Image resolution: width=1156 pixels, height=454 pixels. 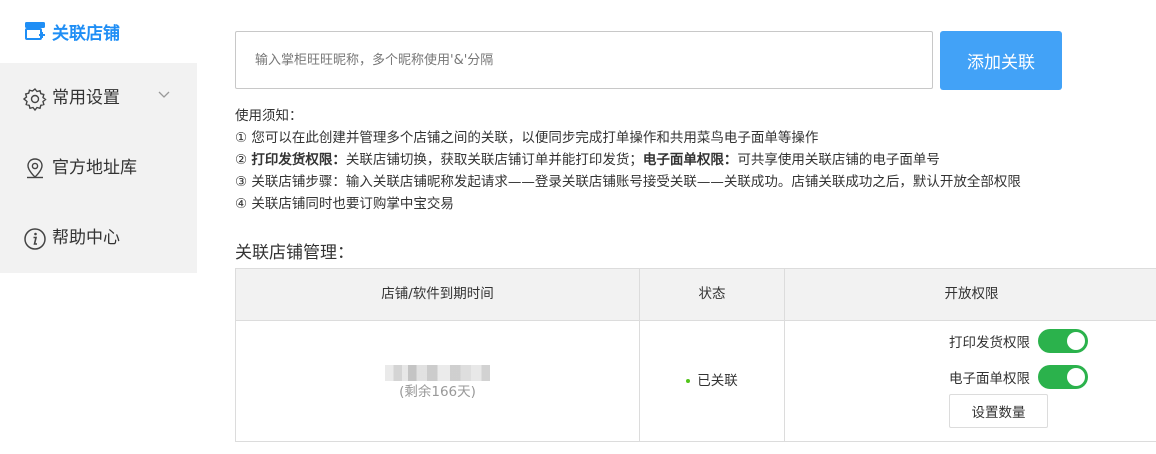 I want to click on waybill-toggle, so click(x=1063, y=377).